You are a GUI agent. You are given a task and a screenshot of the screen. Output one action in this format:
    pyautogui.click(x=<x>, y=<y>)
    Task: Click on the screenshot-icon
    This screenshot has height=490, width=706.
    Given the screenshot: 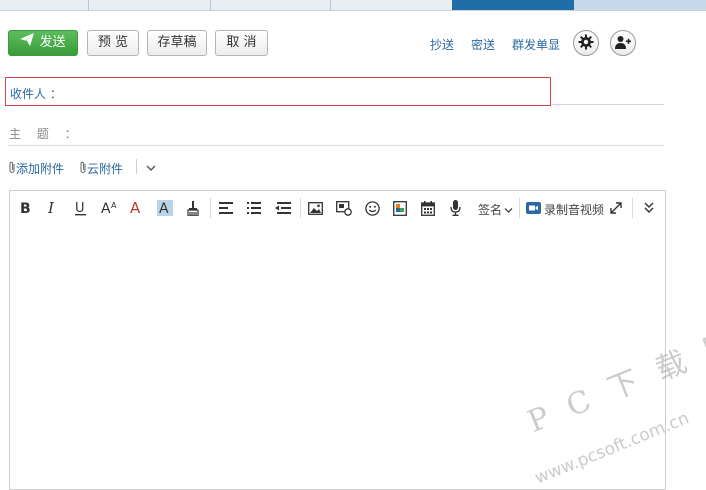 What is the action you would take?
    pyautogui.click(x=344, y=208)
    